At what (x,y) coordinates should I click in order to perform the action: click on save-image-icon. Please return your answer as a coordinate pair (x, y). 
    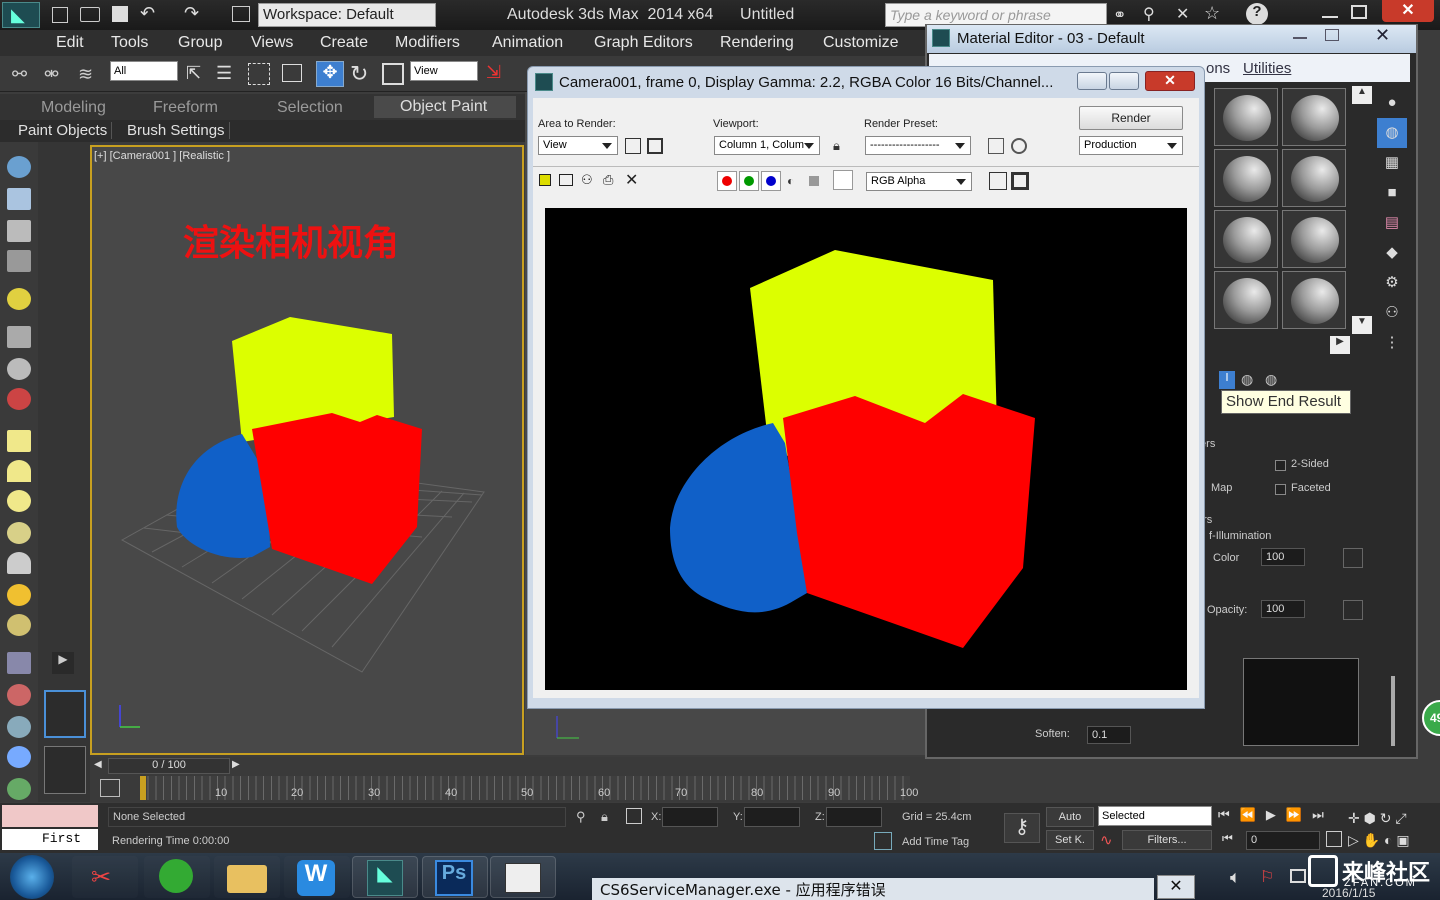
    Looking at the image, I should click on (545, 180).